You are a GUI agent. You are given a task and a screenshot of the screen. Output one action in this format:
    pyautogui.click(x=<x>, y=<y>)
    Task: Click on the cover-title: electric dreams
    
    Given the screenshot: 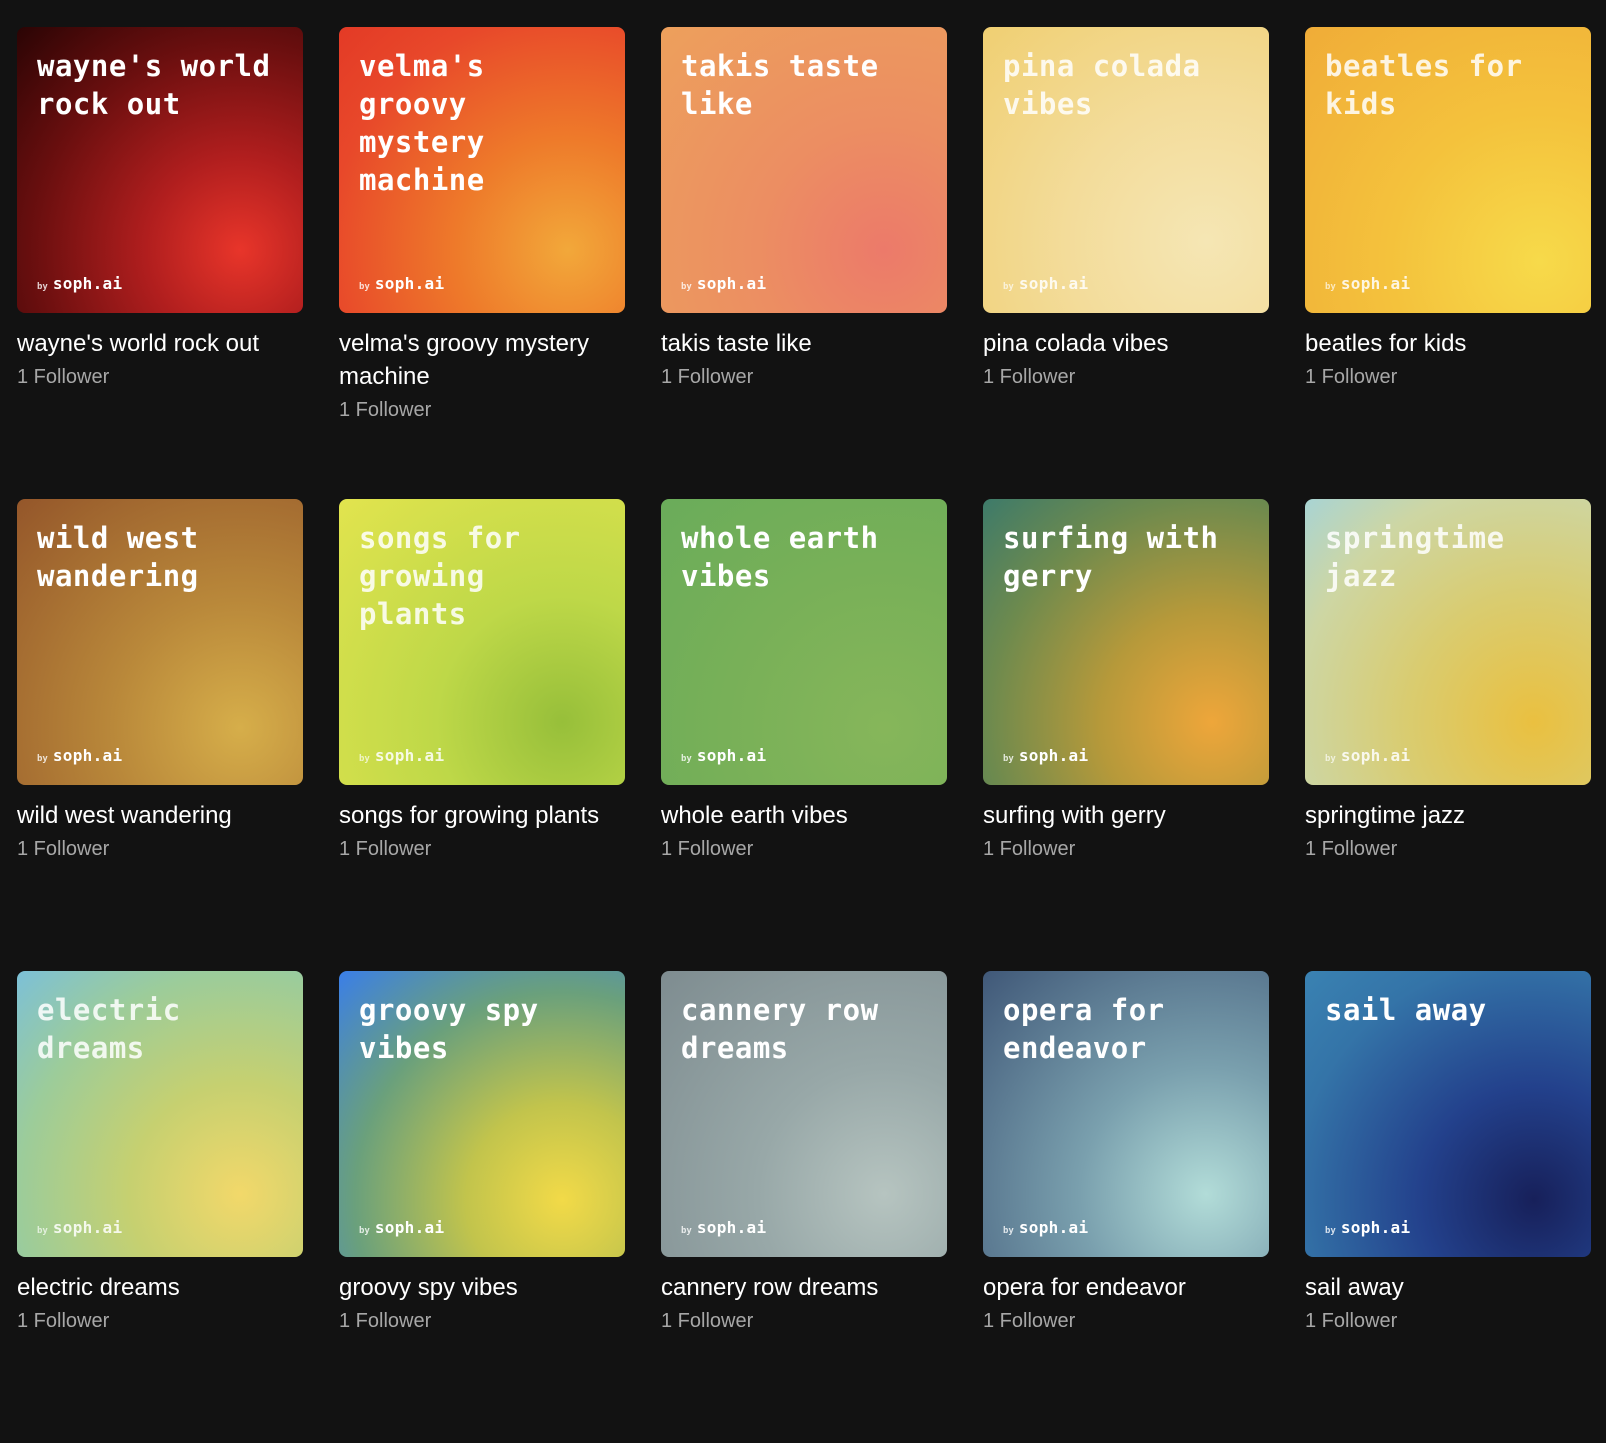 What is the action you would take?
    pyautogui.click(x=109, y=1029)
    